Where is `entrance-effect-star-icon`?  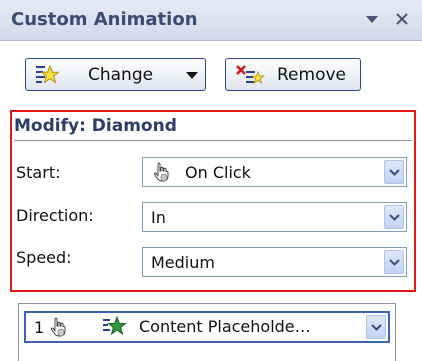
entrance-effect-star-icon is located at coordinates (114, 326).